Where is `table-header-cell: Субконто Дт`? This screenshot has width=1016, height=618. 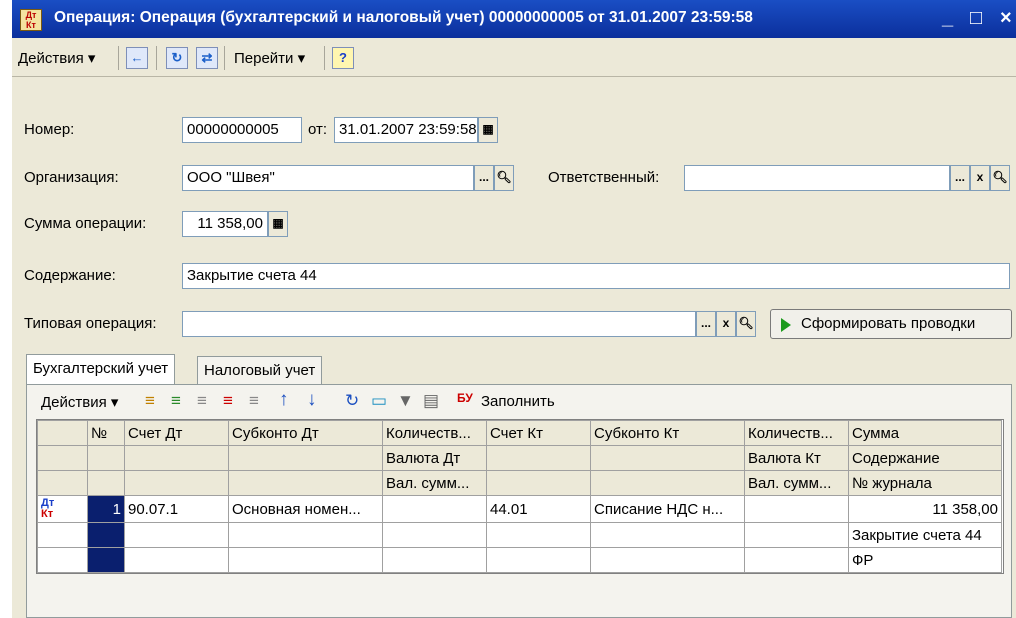 table-header-cell: Субконто Дт is located at coordinates (305, 433).